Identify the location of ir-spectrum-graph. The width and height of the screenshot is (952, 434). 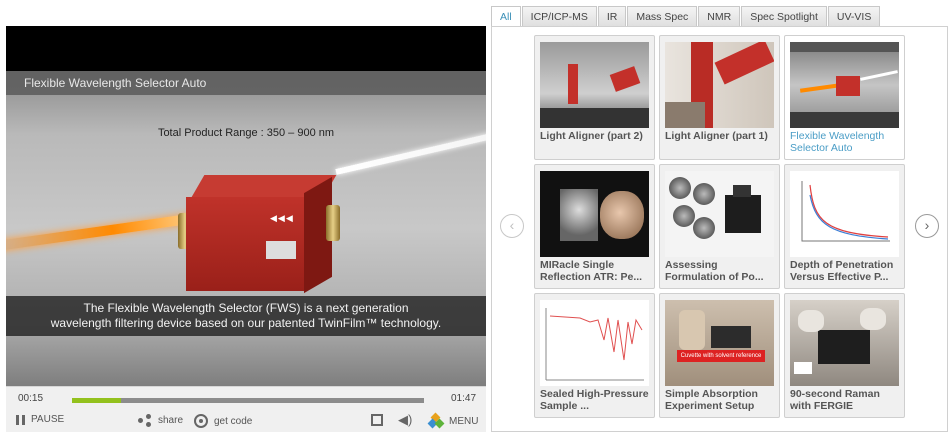
(594, 344).